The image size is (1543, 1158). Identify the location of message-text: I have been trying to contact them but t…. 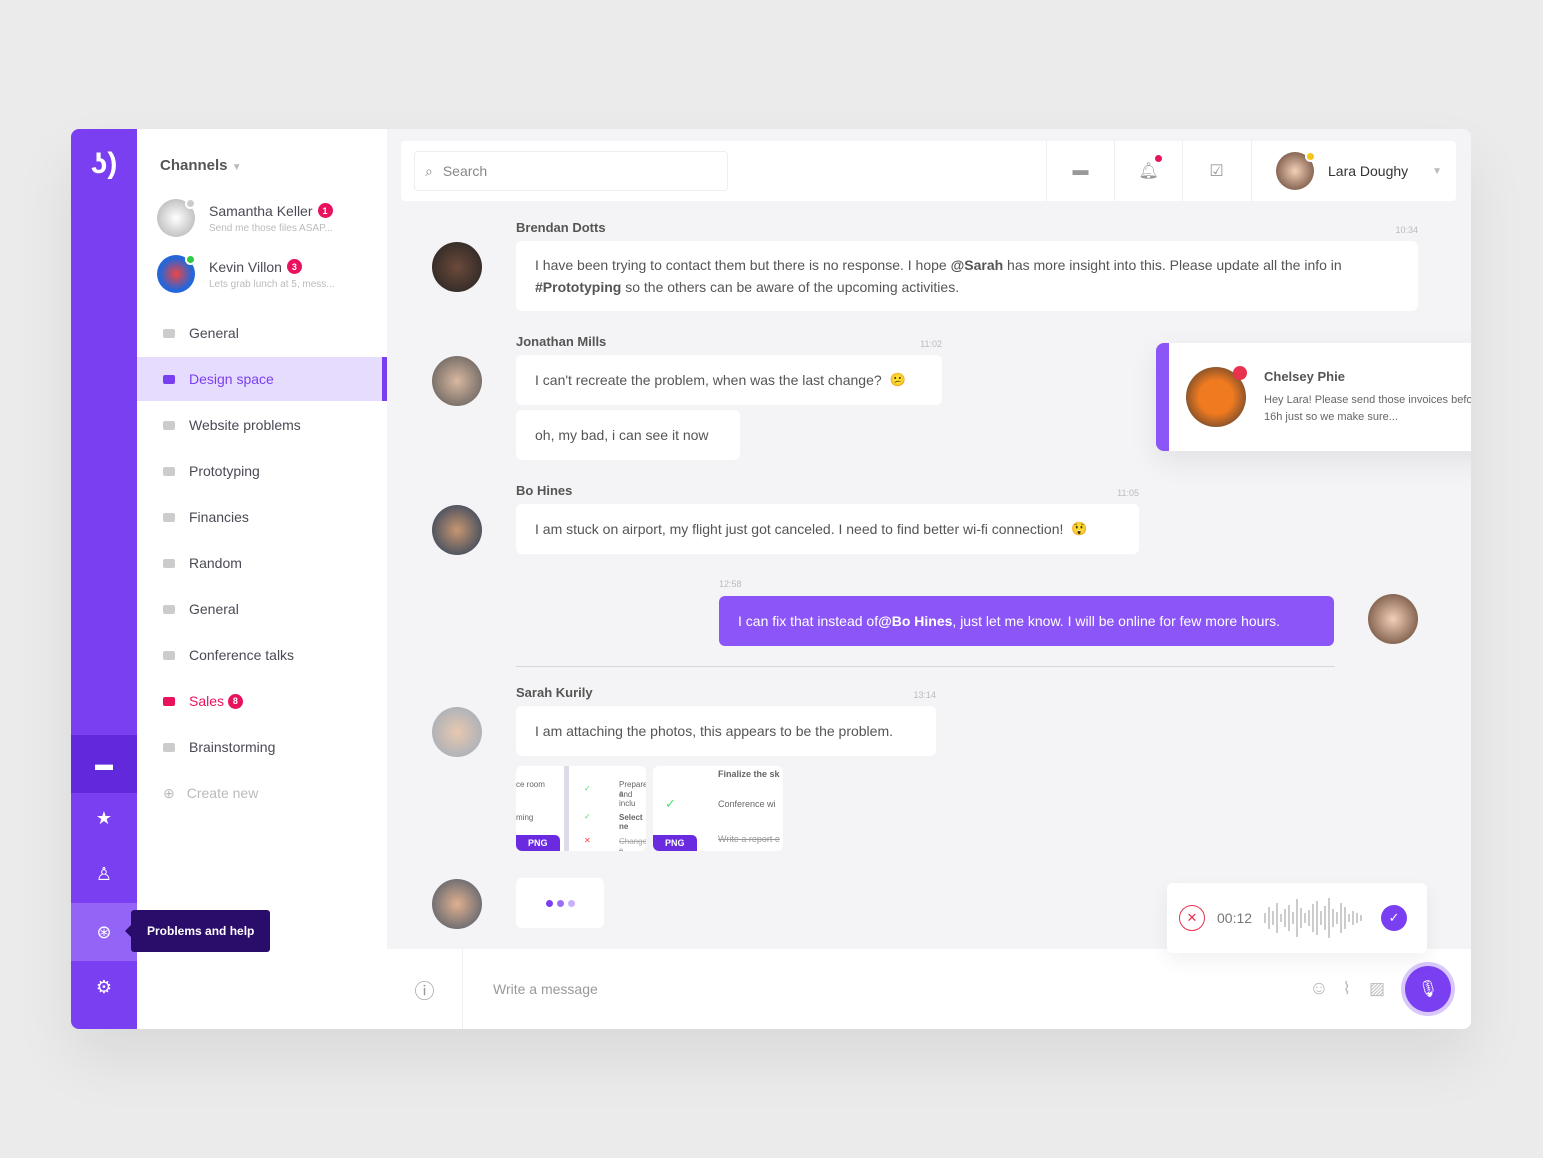
(743, 265).